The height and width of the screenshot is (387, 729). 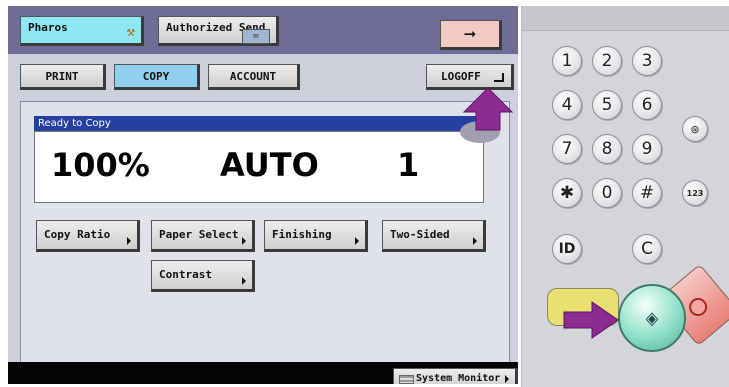 What do you see at coordinates (218, 31) in the screenshot?
I see `authorized-send-button: Authorized Send ✉` at bounding box center [218, 31].